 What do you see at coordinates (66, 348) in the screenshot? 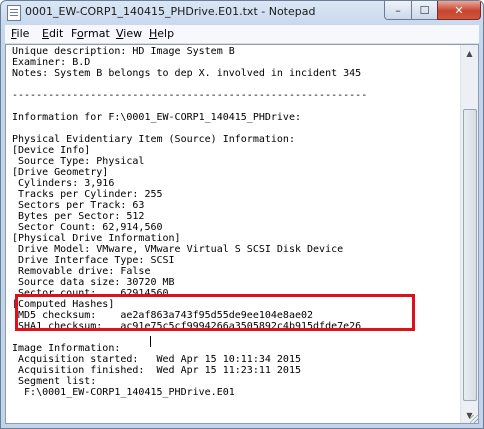
I see `text-line: Image Information:` at bounding box center [66, 348].